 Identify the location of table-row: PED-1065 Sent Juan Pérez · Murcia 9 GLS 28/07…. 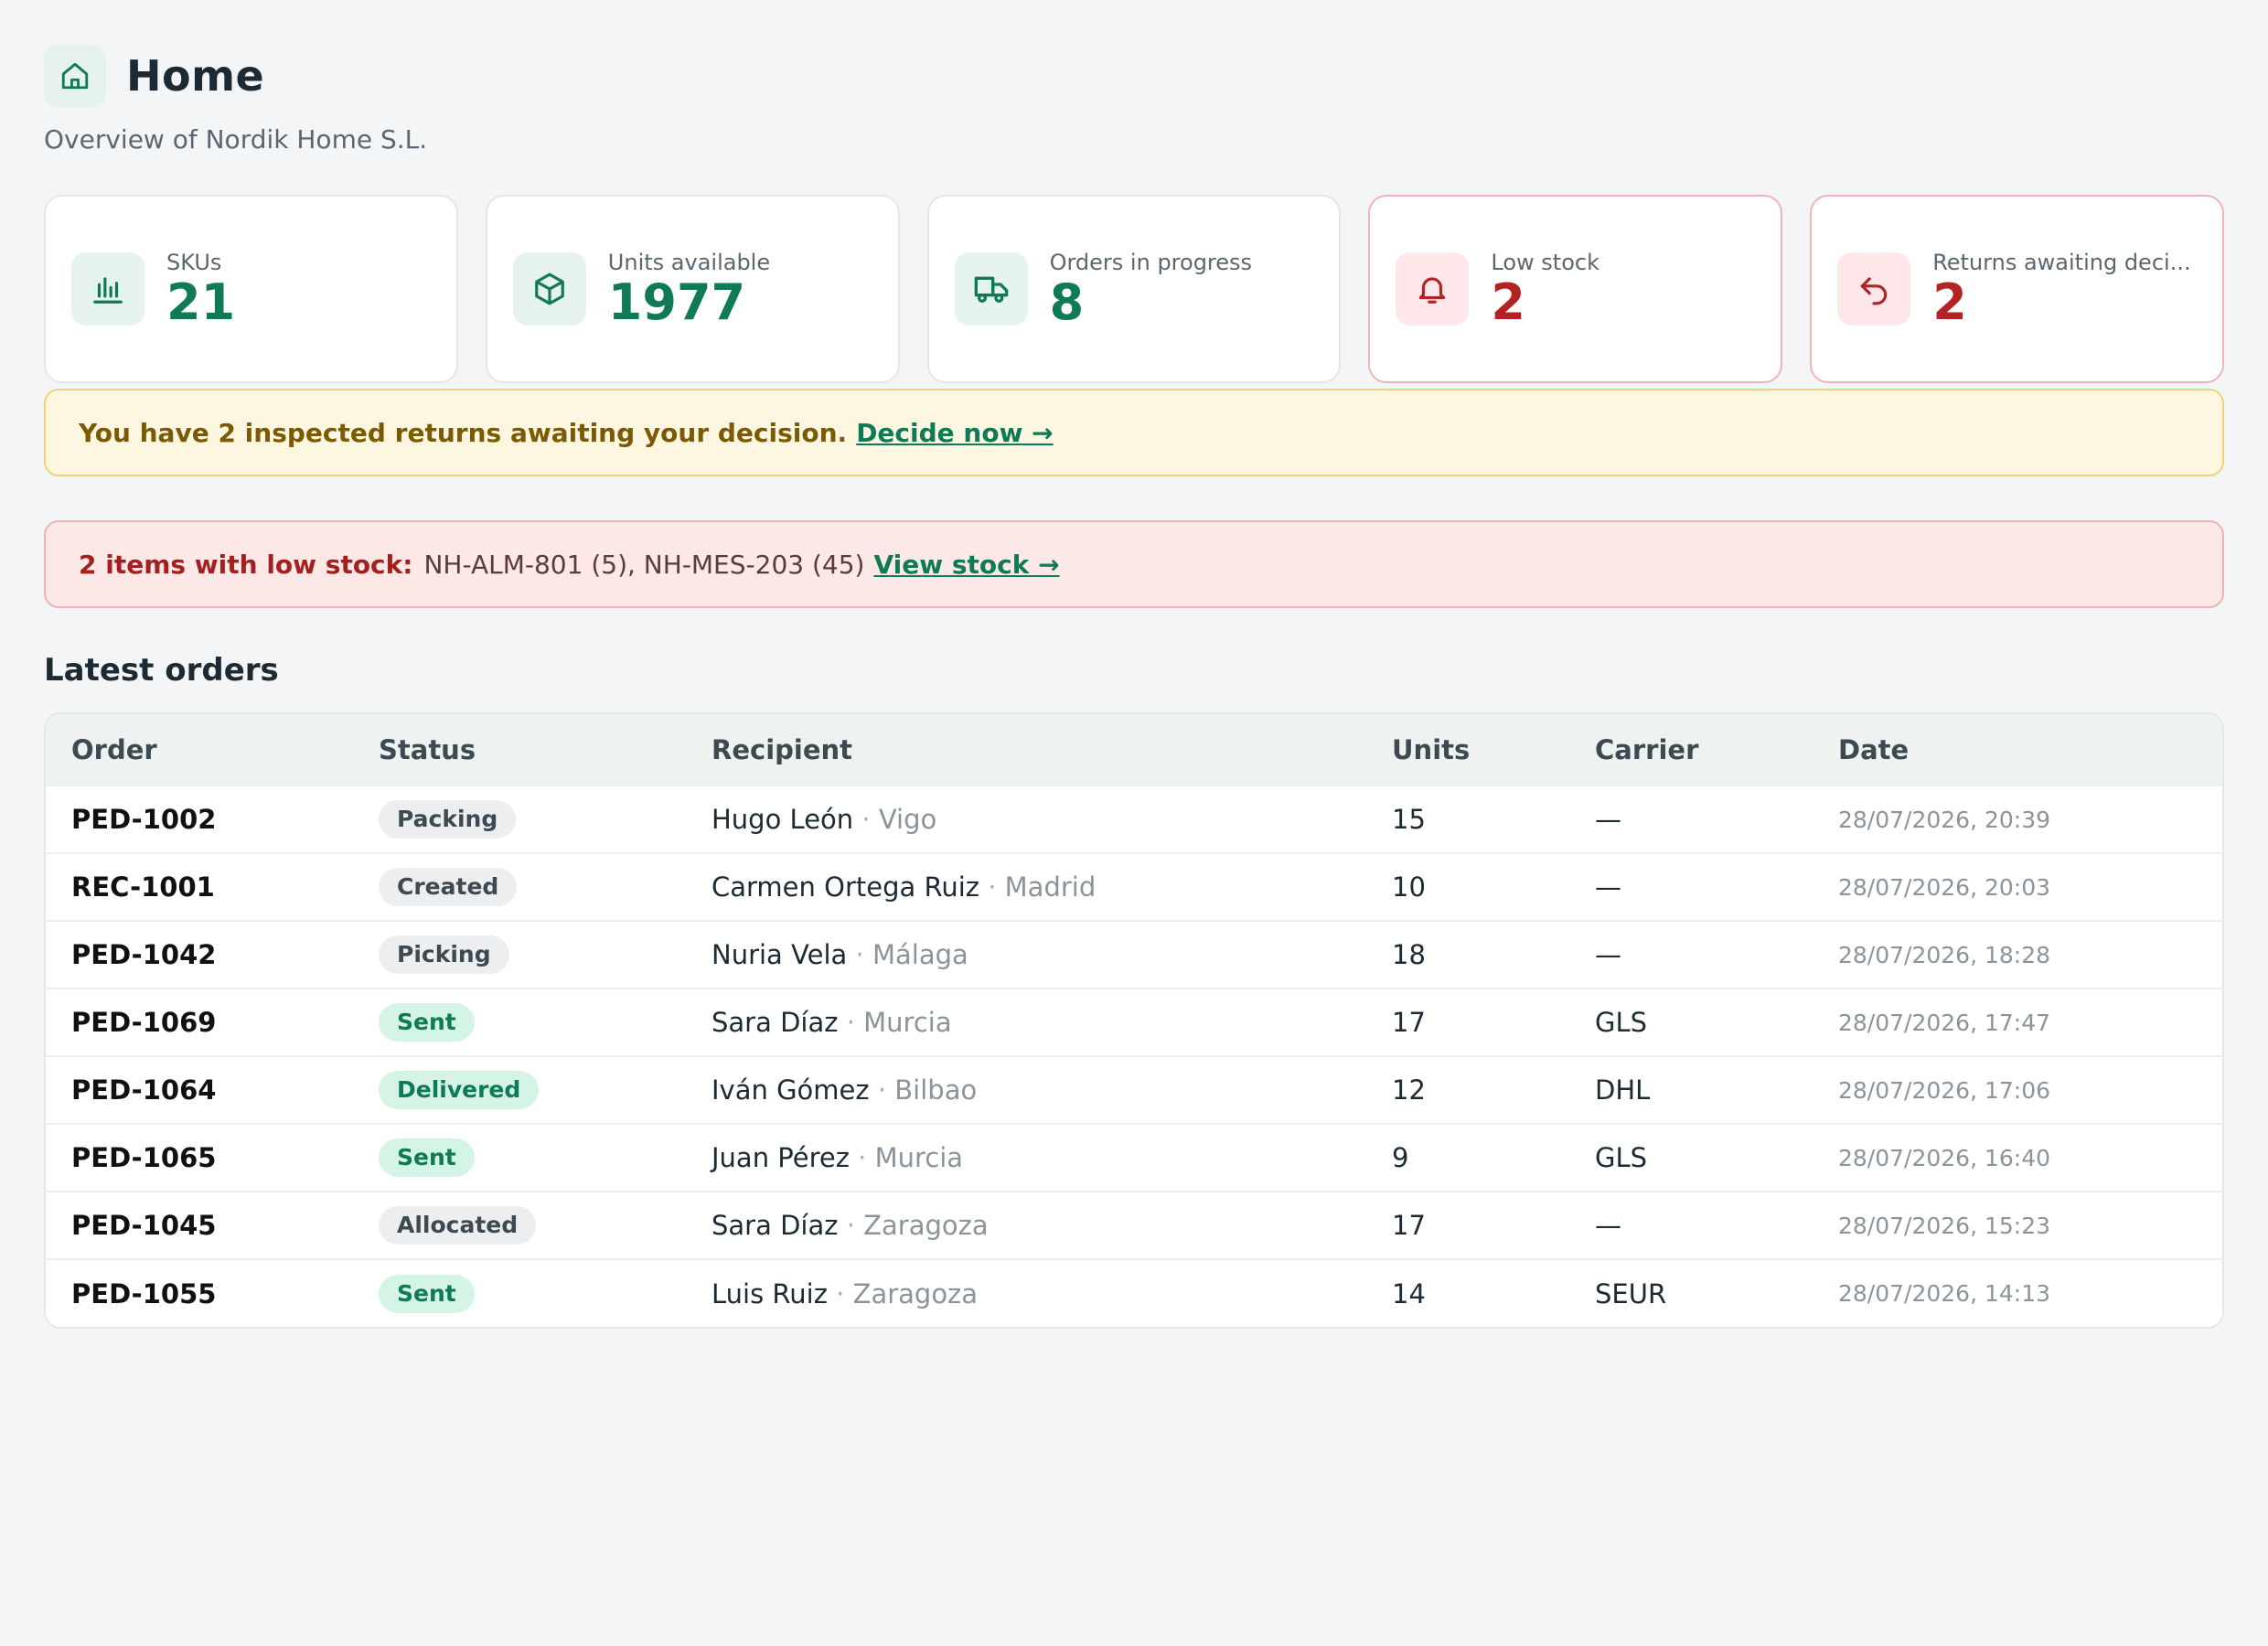
(1134, 1158).